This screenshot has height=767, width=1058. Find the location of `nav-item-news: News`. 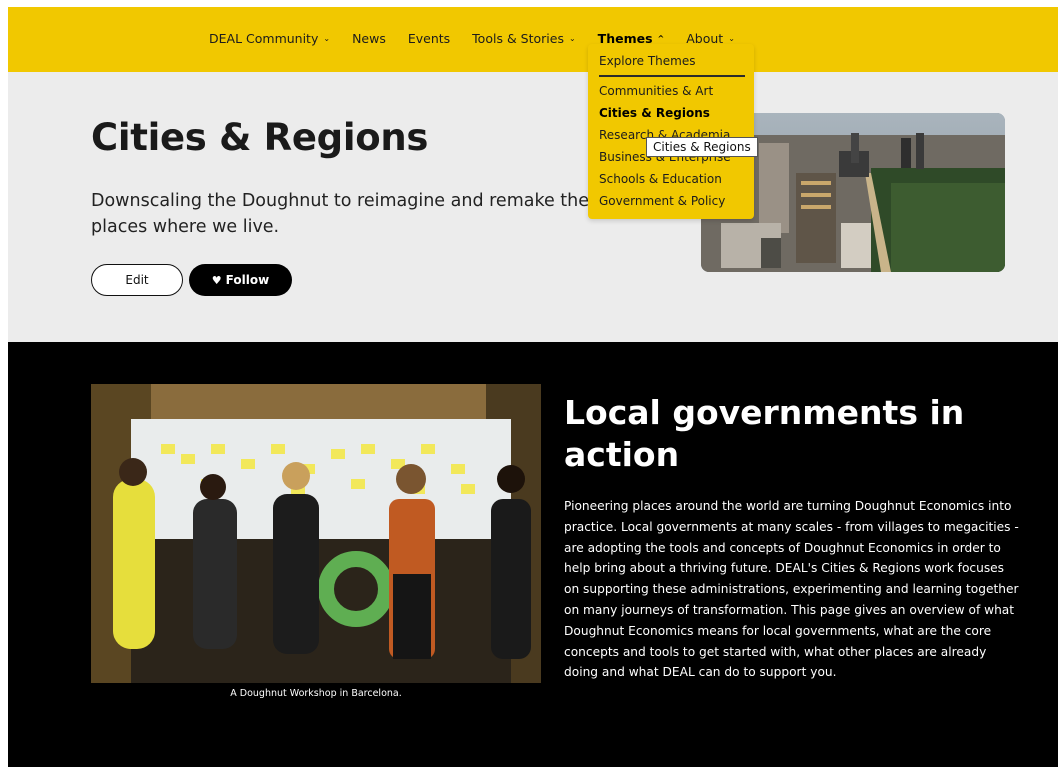

nav-item-news: News is located at coordinates (369, 38).